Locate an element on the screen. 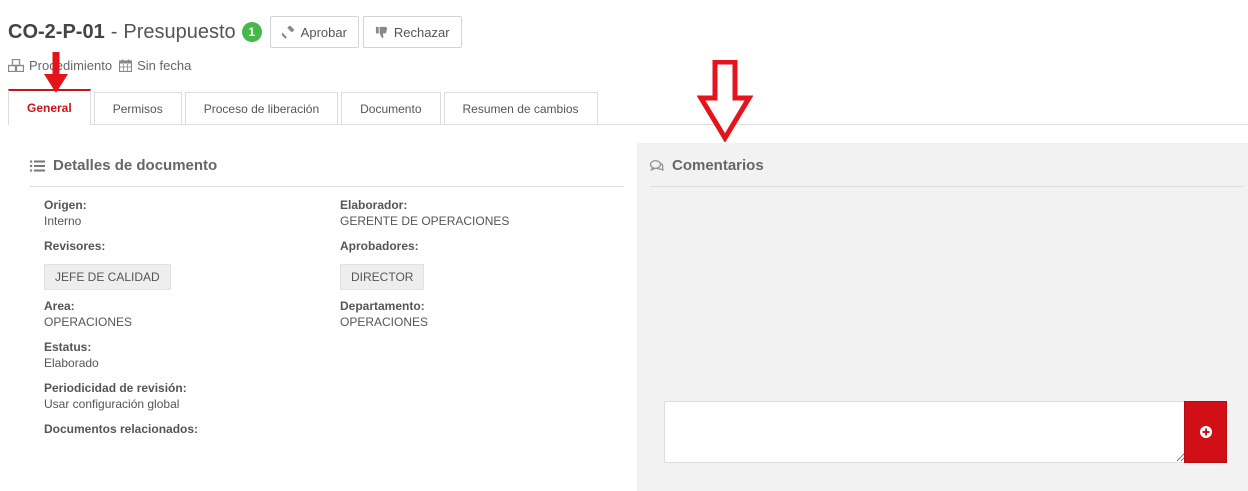  plus-circle-icon is located at coordinates (1205, 432).